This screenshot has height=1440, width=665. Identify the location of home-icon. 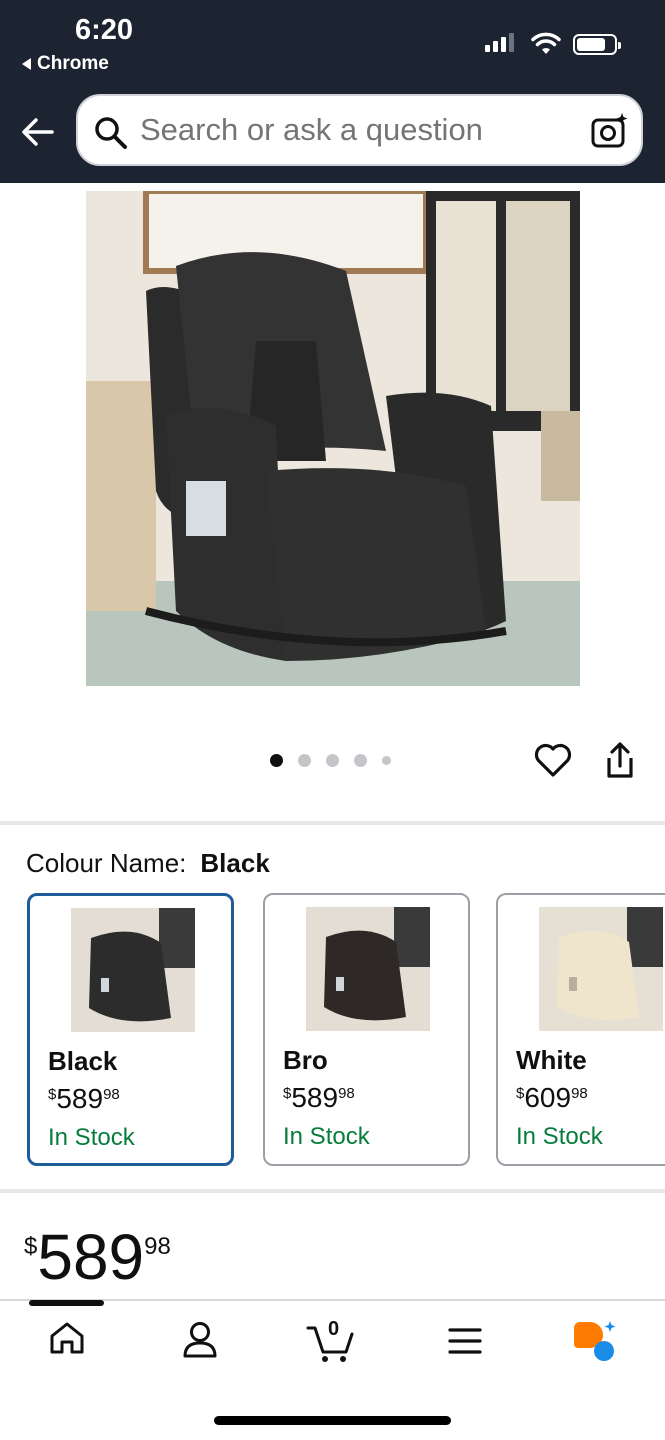
(67, 1338).